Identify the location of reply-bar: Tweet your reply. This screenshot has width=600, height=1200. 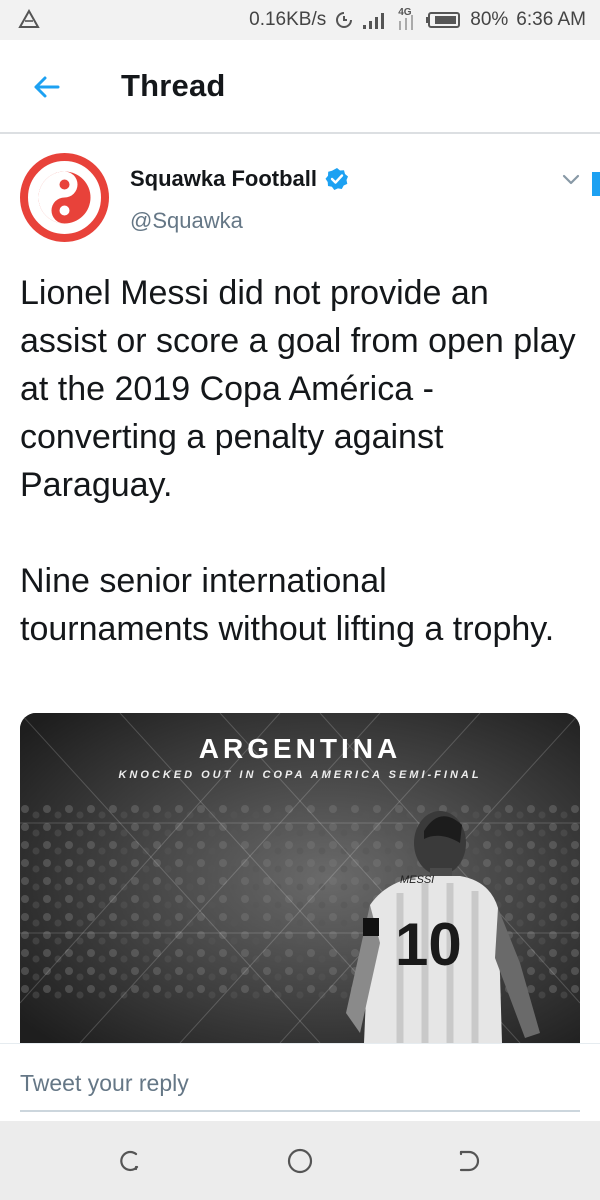
(300, 1082).